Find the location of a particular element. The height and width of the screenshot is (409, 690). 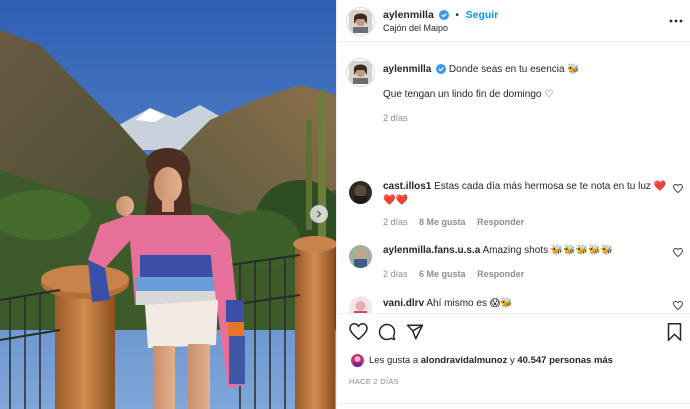

caption-line-2: Que tengan un lindo fin de domingo ♡ is located at coordinates (468, 94).